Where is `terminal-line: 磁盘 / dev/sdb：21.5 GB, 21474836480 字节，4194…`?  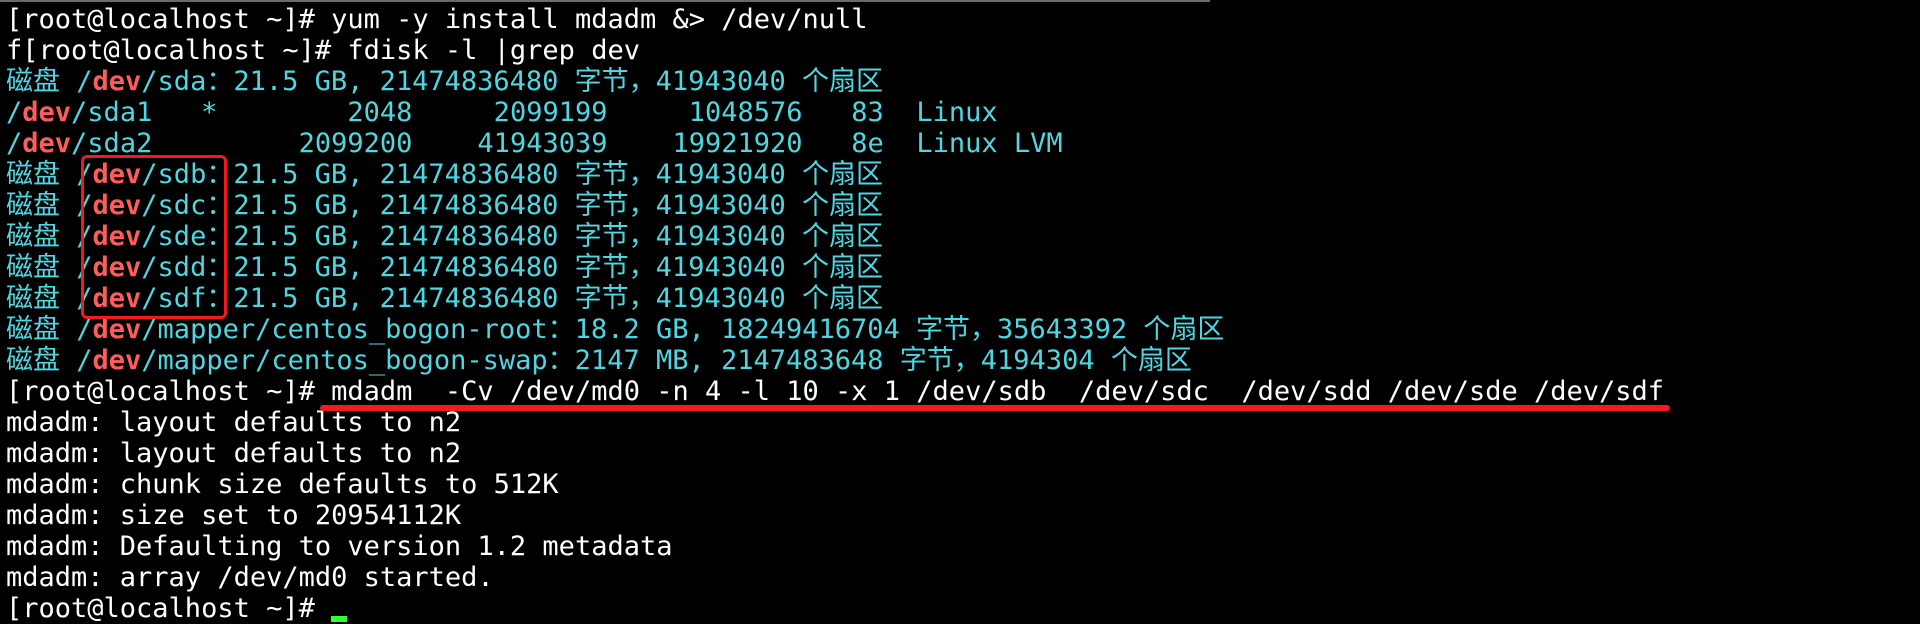 terminal-line: 磁盘 / dev/sdb：21.5 GB, 21474836480 字节，4194… is located at coordinates (963, 174).